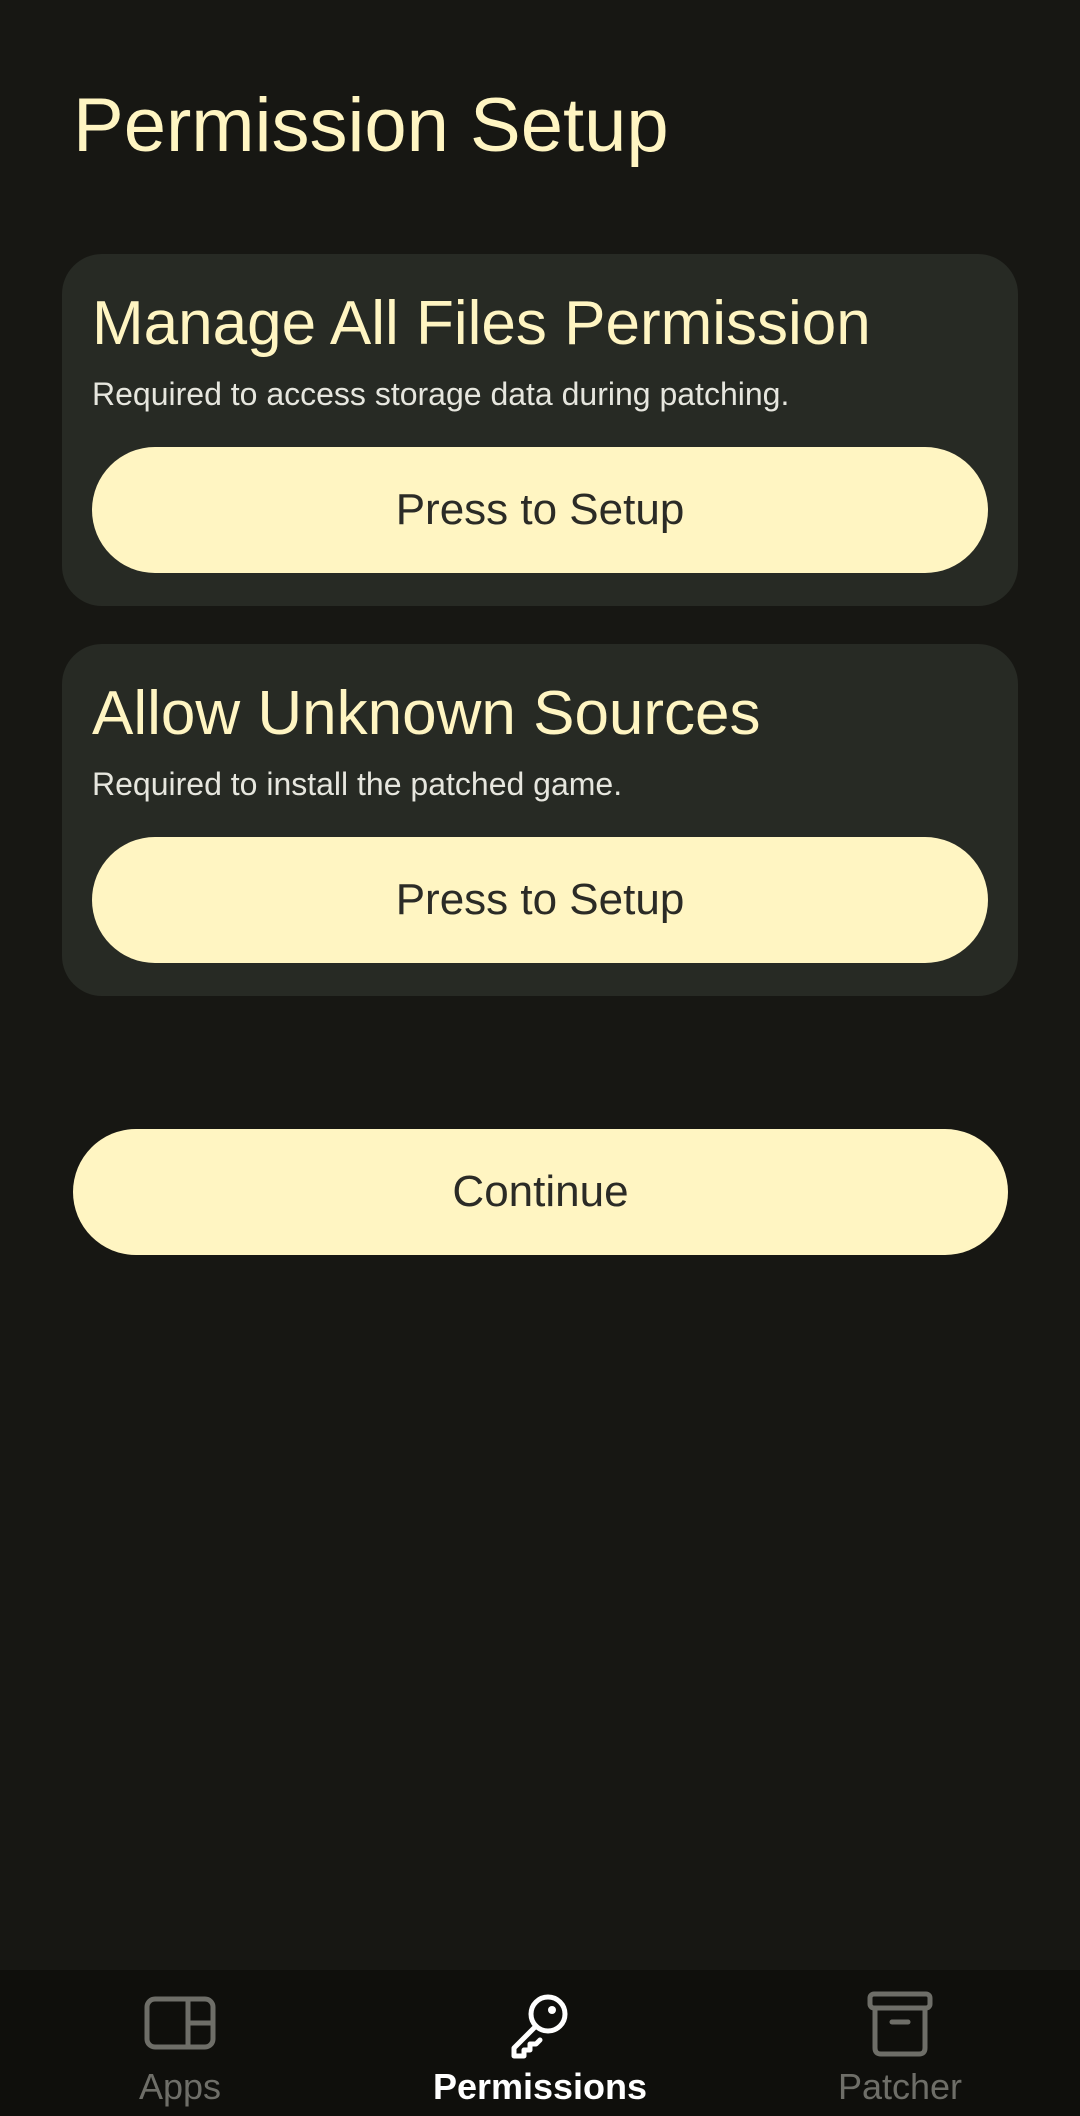  I want to click on apps-window-icon, so click(180, 2024).